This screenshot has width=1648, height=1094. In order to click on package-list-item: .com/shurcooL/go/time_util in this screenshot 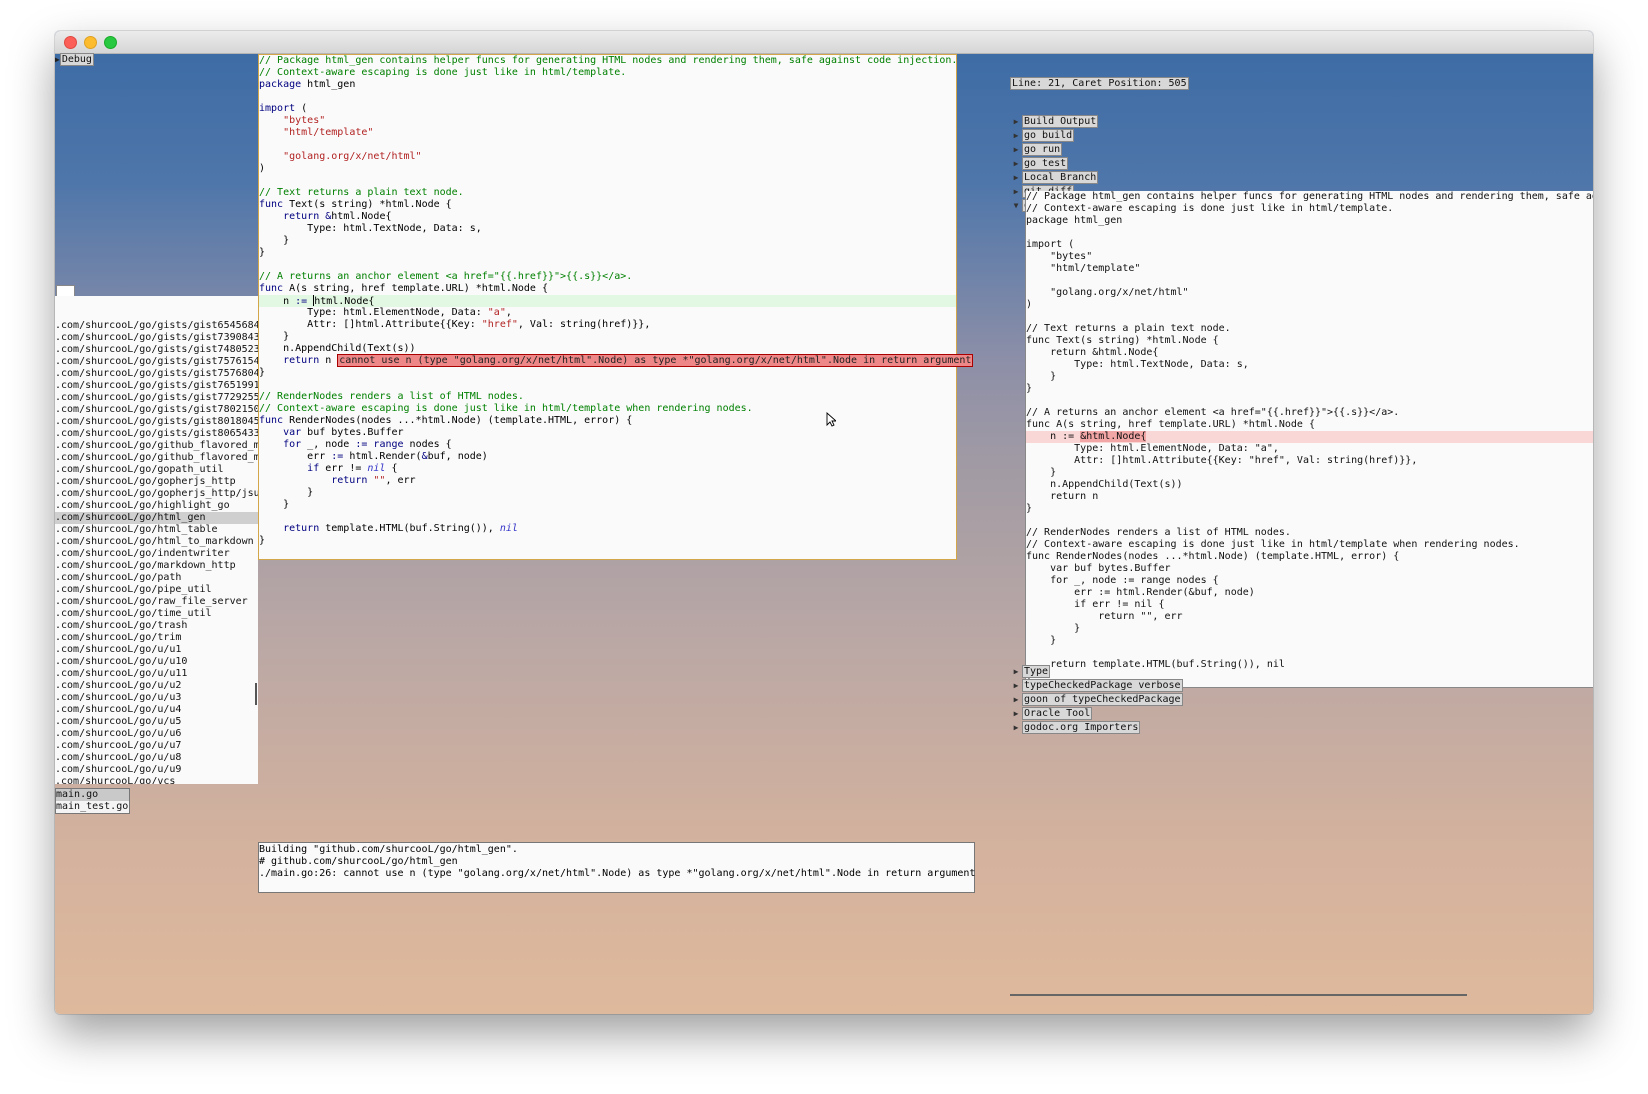, I will do `click(156, 614)`.